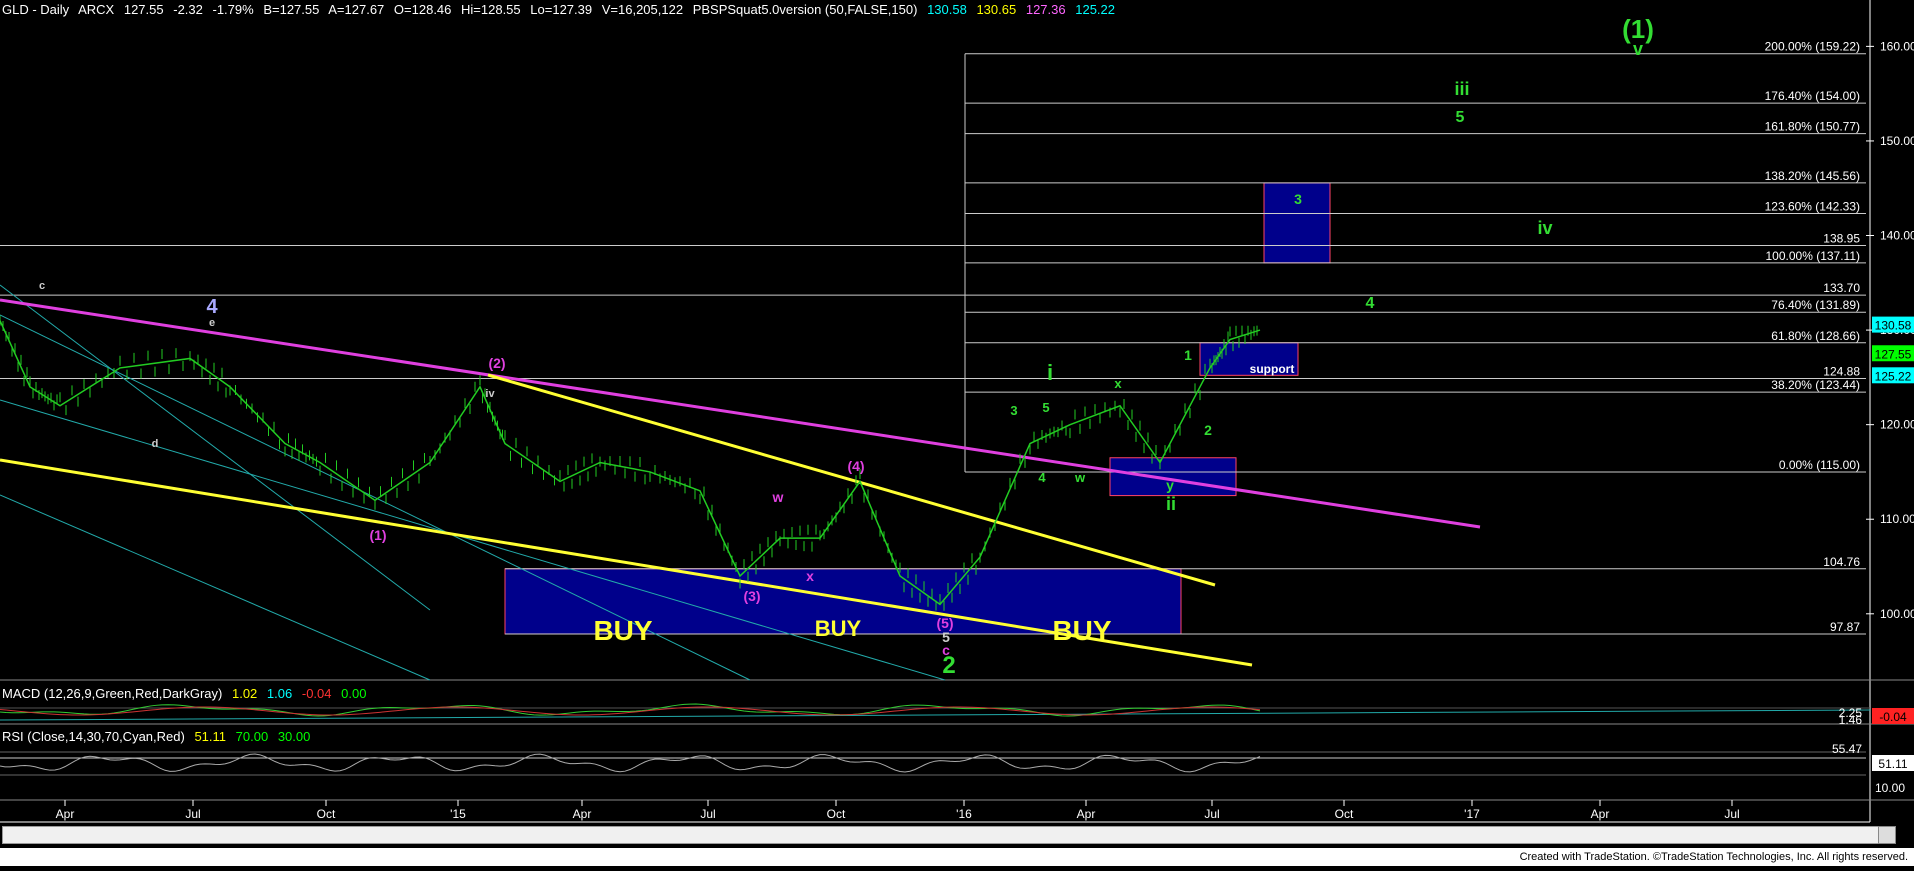  Describe the element at coordinates (188, 9) in the screenshot. I see `change-value: -2.32` at that location.